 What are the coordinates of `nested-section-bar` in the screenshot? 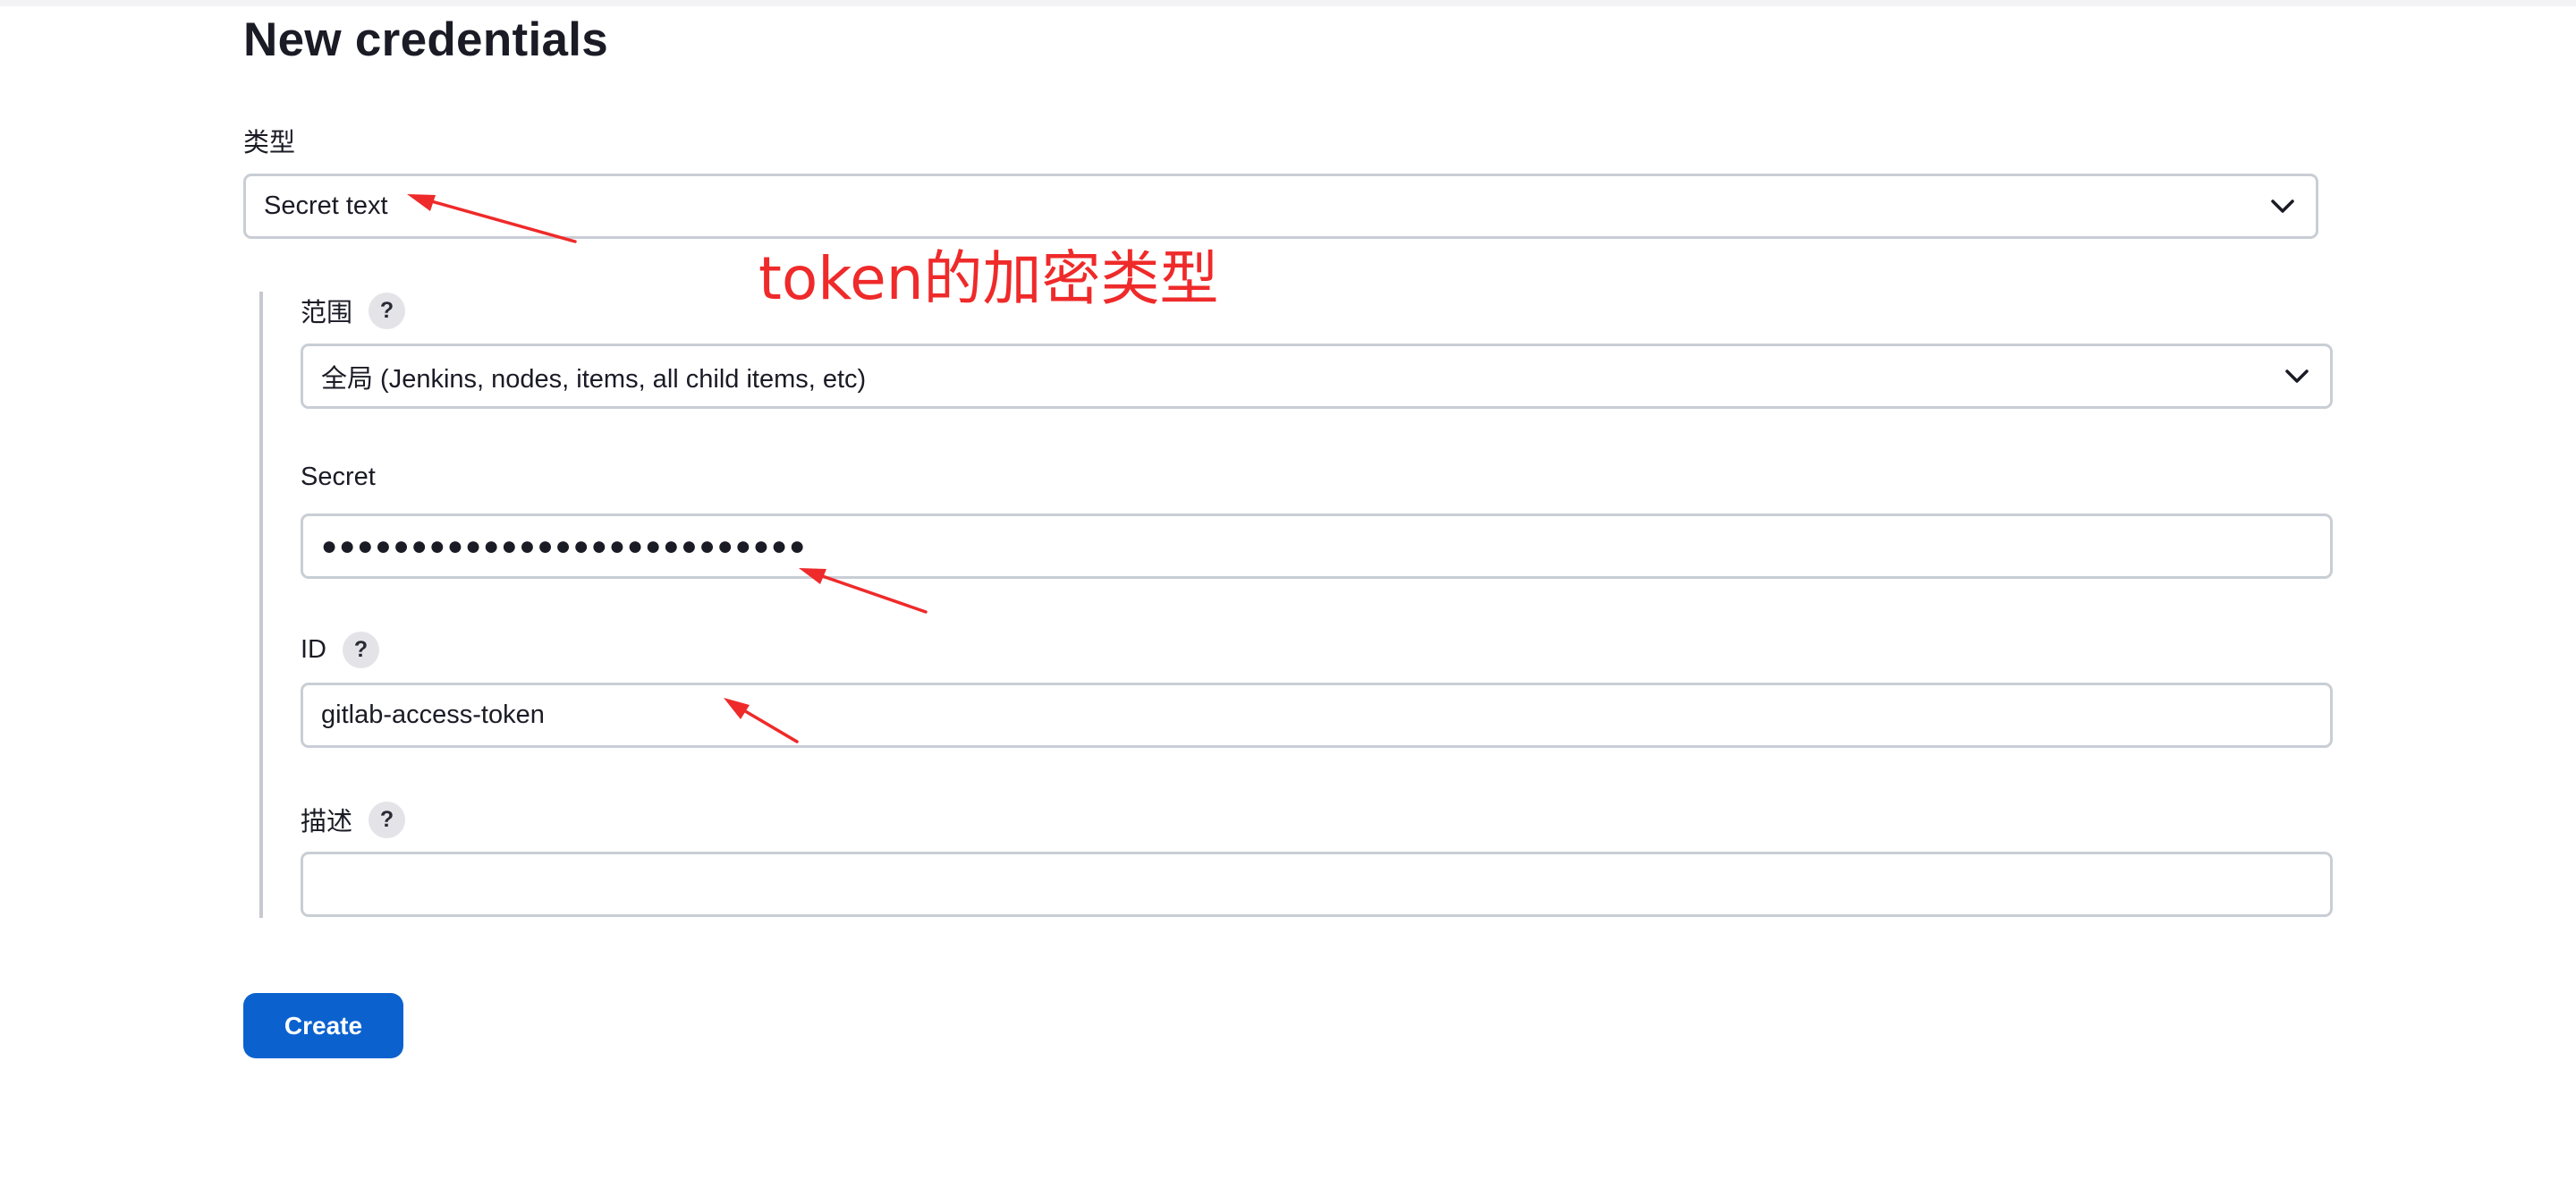 It's located at (261, 605).